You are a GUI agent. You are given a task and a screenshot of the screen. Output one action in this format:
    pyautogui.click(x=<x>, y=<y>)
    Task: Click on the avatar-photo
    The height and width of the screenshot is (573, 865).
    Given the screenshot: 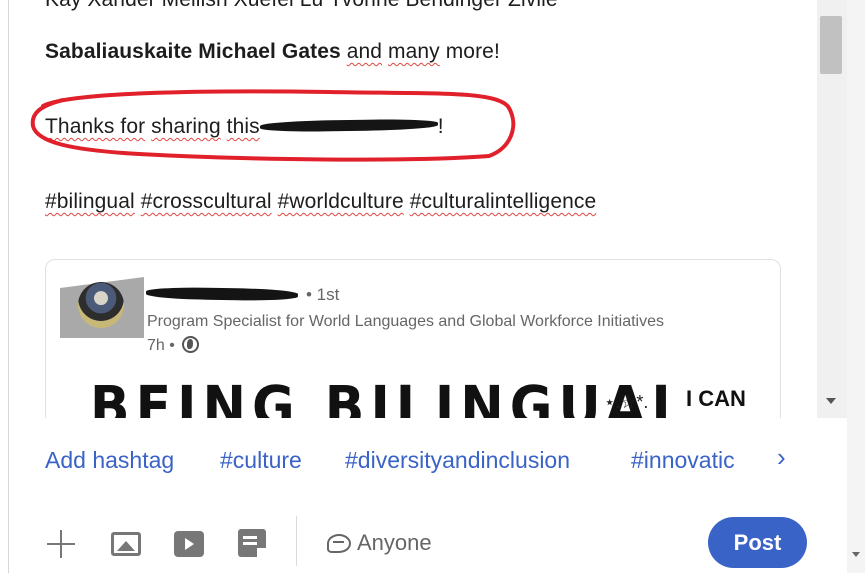 What is the action you would take?
    pyautogui.click(x=101, y=305)
    